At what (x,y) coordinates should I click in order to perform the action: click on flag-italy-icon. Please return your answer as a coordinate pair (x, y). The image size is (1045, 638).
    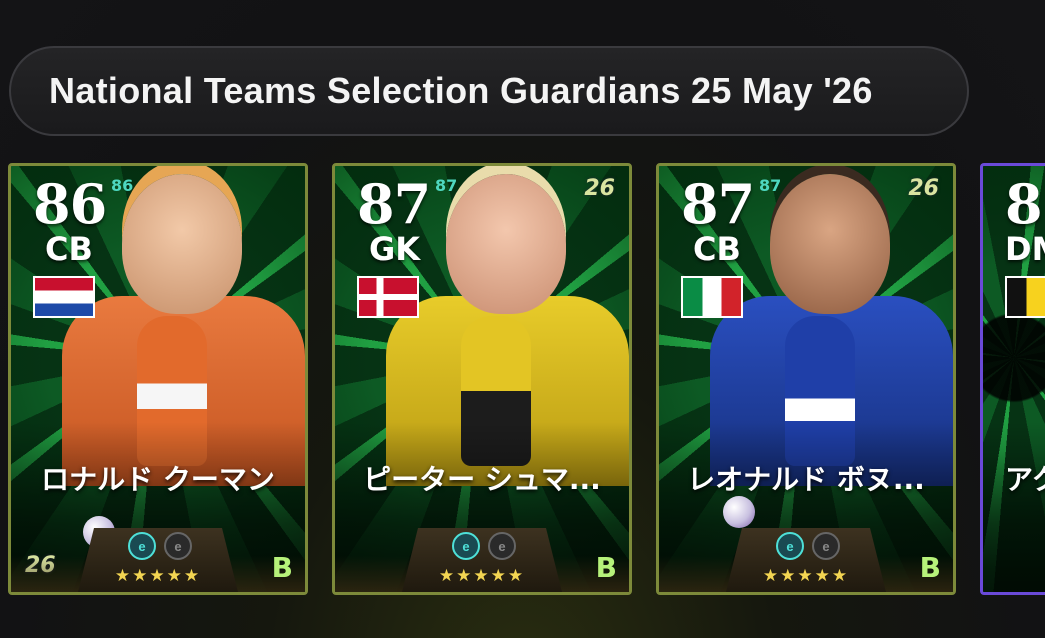
    Looking at the image, I should click on (712, 297).